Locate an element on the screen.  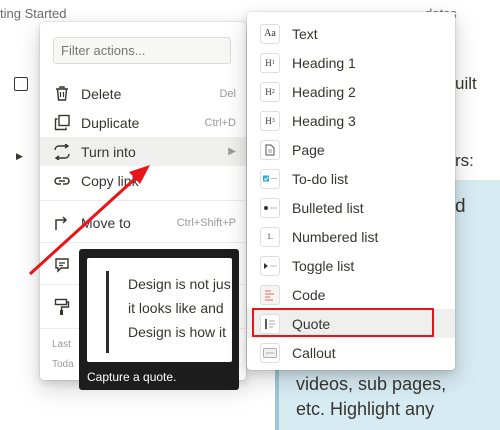
text-icon: Aa is located at coordinates (270, 33).